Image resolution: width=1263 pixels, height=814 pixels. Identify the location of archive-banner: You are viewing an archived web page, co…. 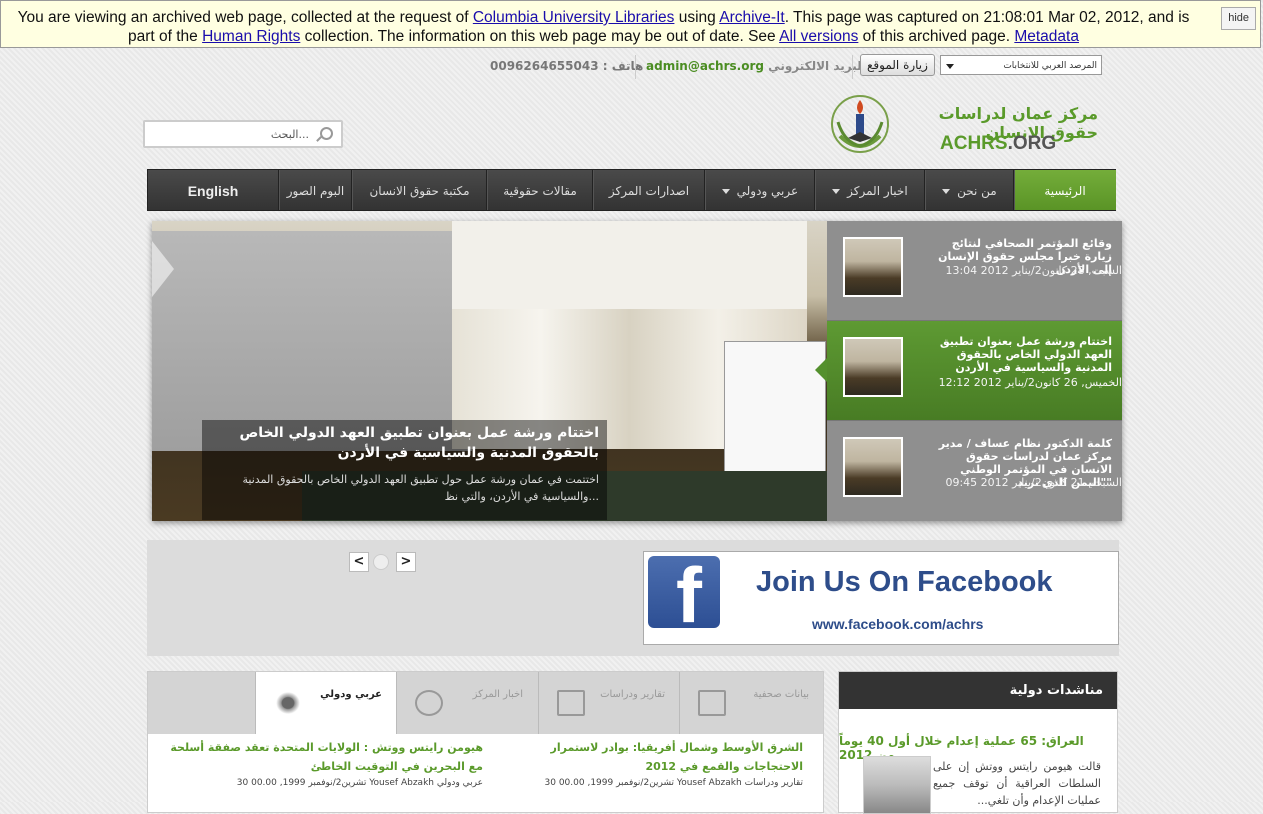
(630, 24).